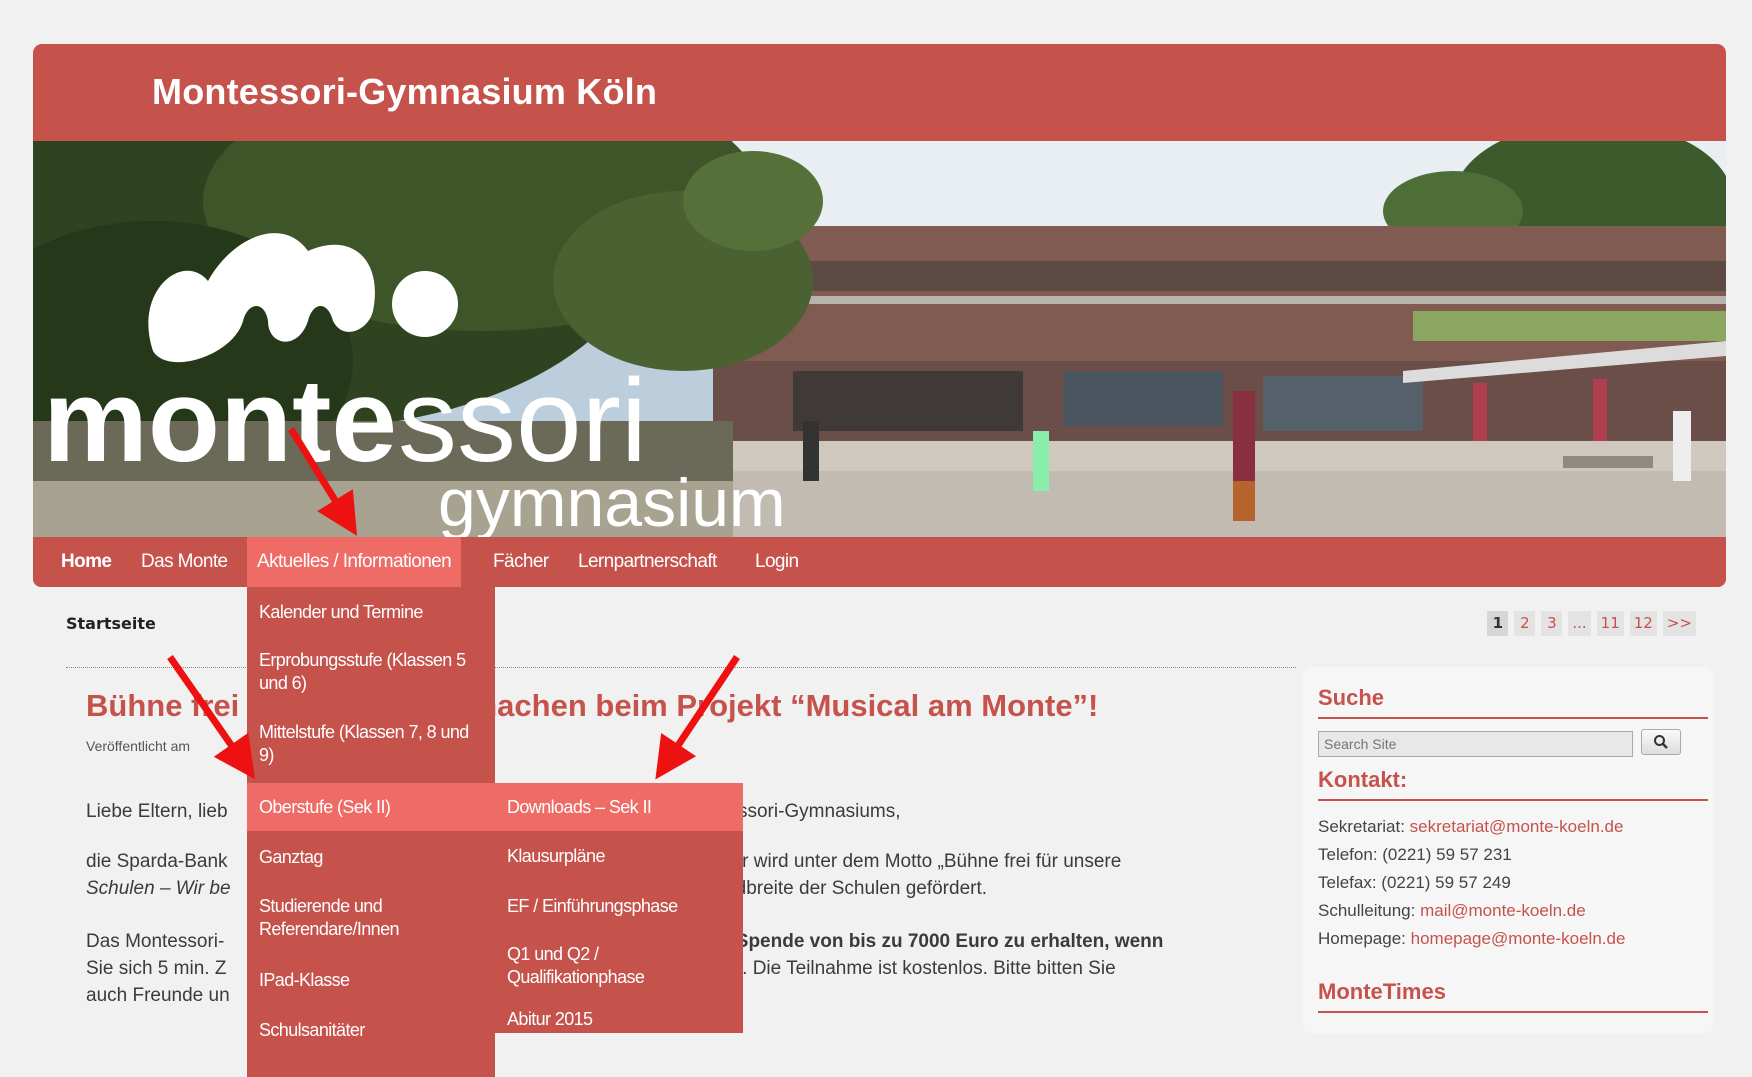 This screenshot has width=1752, height=1077. Describe the element at coordinates (1363, 779) in the screenshot. I see `contact-heading: Kontakt:` at that location.